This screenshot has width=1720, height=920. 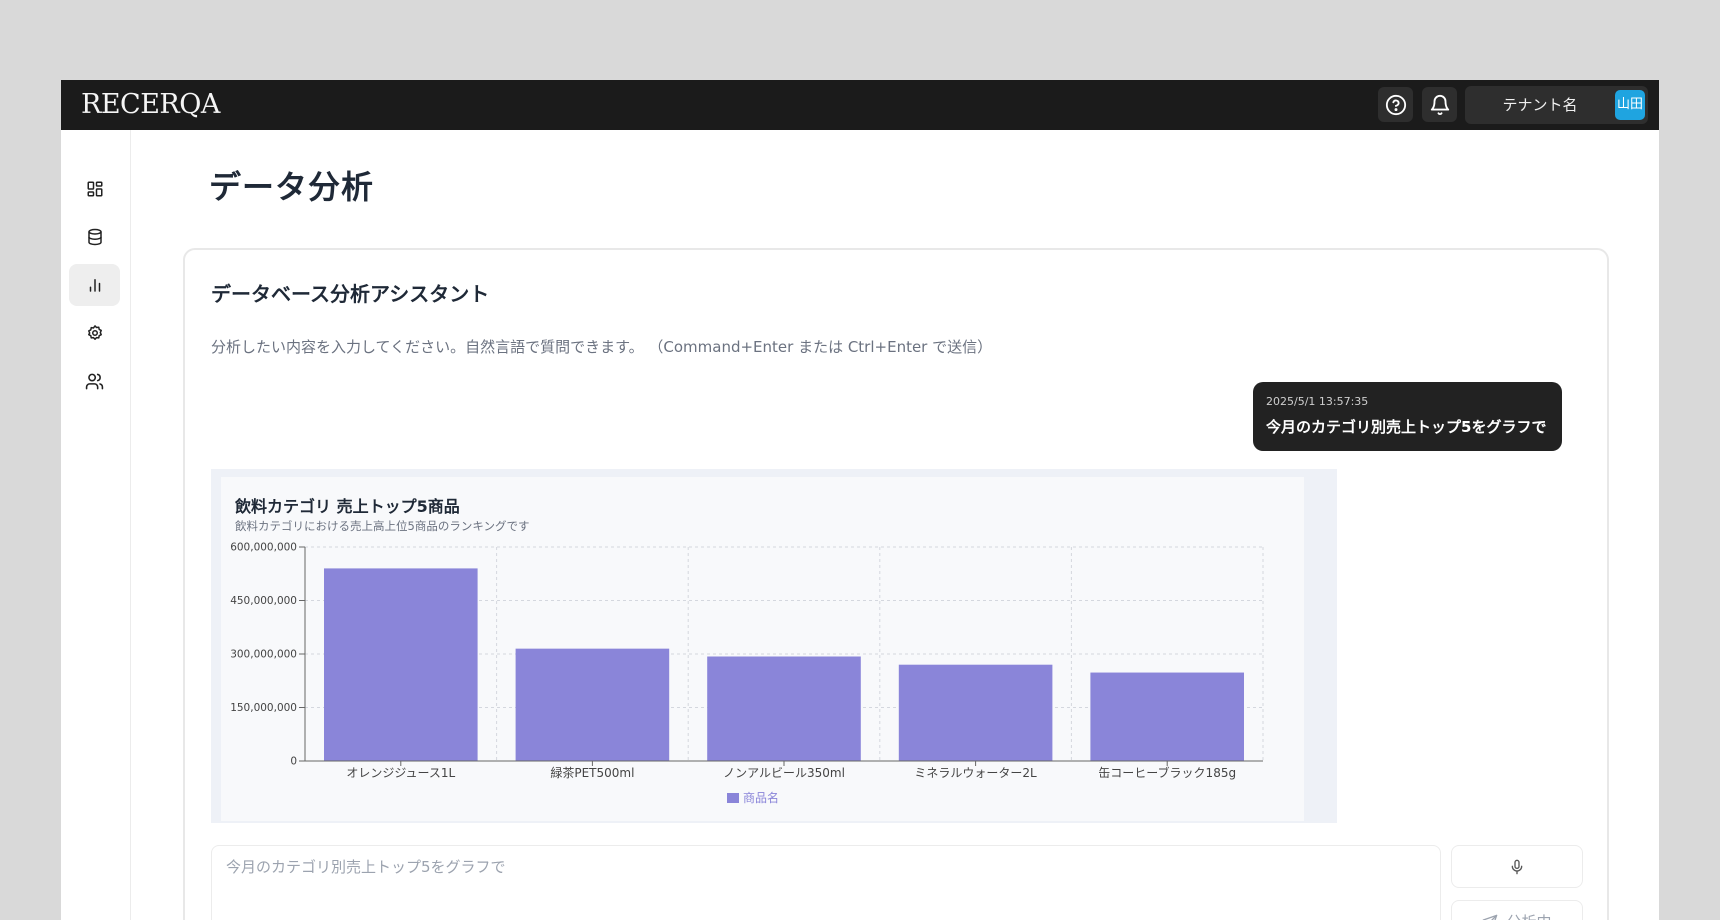 What do you see at coordinates (1540, 105) in the screenshot?
I see `tenant-name: テナント名` at bounding box center [1540, 105].